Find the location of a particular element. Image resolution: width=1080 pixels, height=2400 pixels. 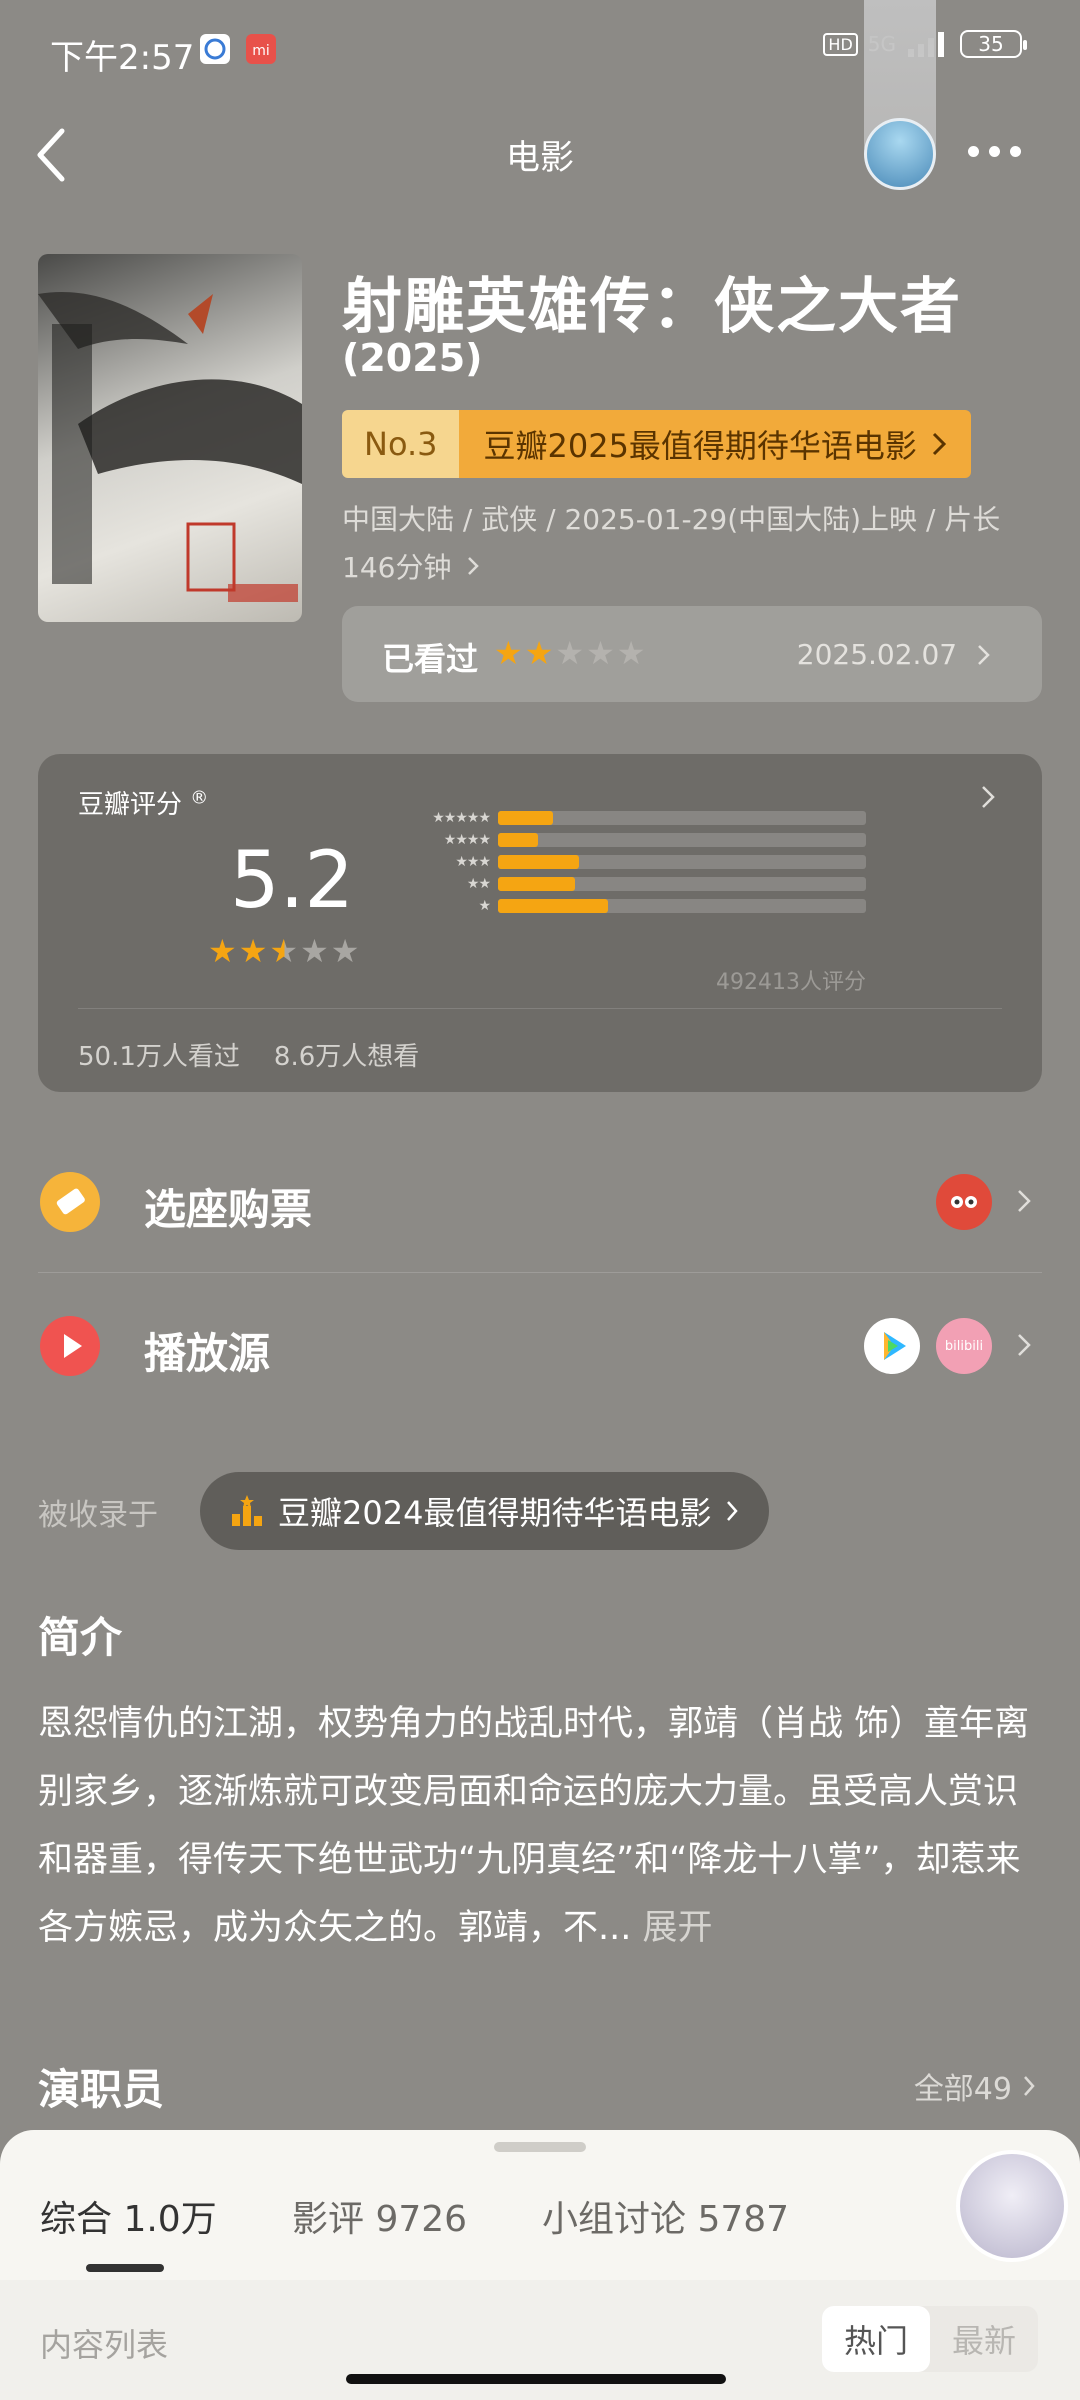

watched-label: 已看过 is located at coordinates (430, 659).